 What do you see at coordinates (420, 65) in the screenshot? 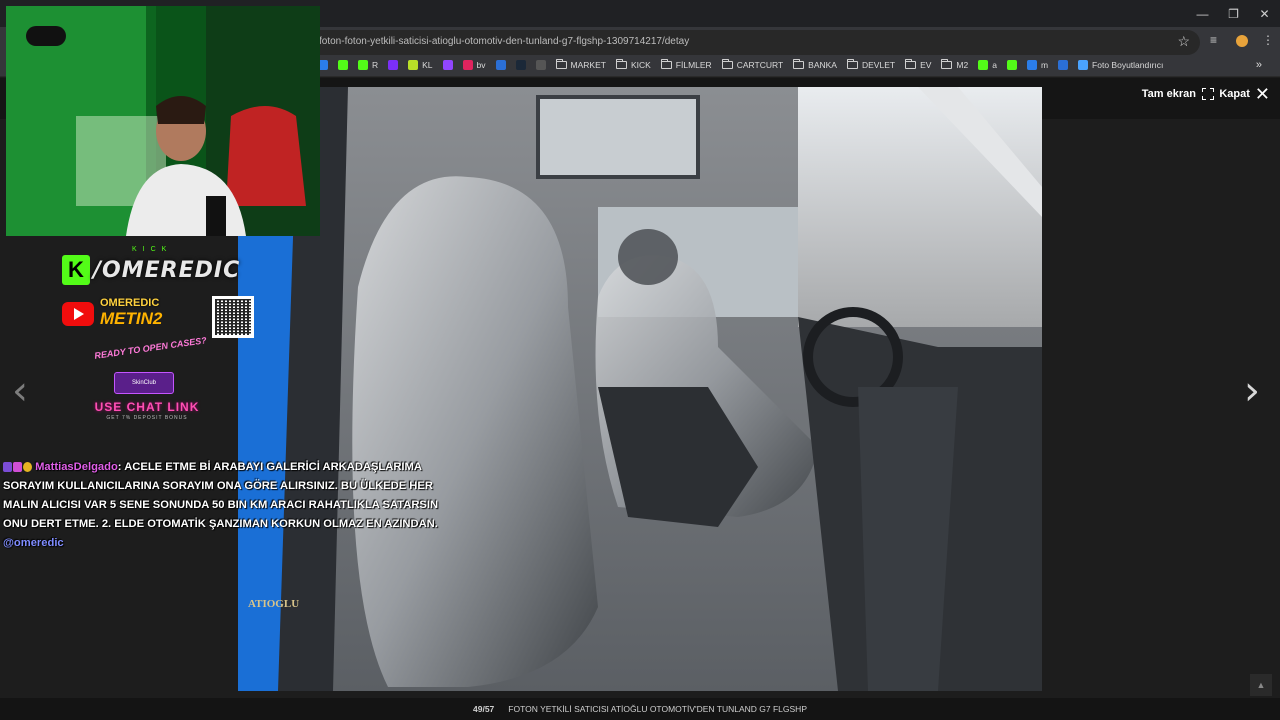
I see `bookmark-item: KL` at bounding box center [420, 65].